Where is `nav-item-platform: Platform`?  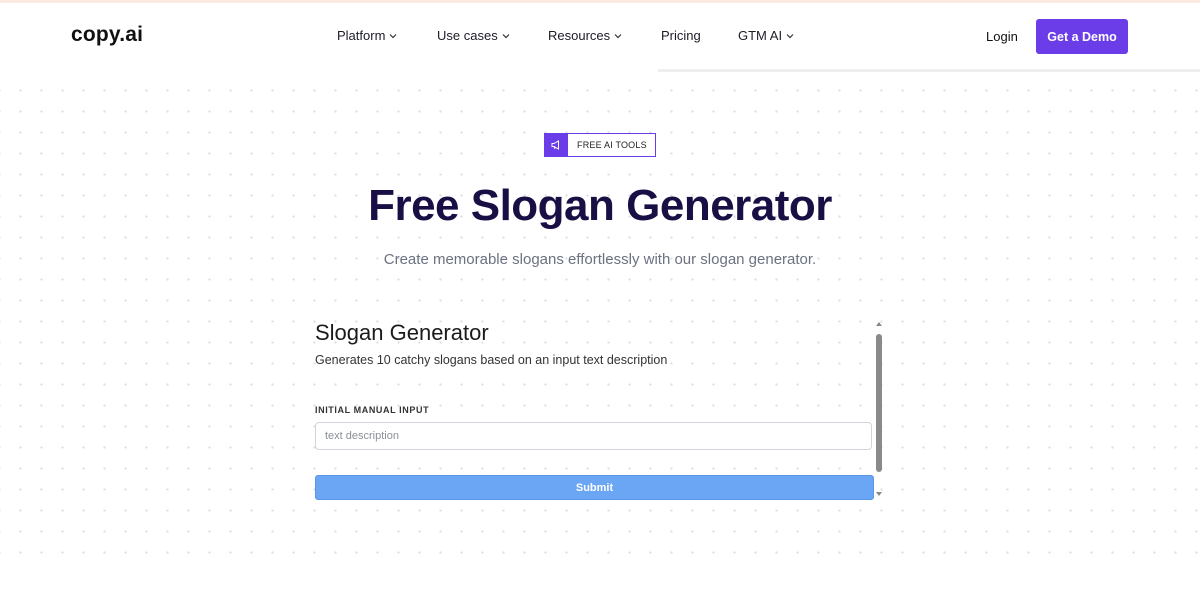
nav-item-platform: Platform is located at coordinates (367, 35).